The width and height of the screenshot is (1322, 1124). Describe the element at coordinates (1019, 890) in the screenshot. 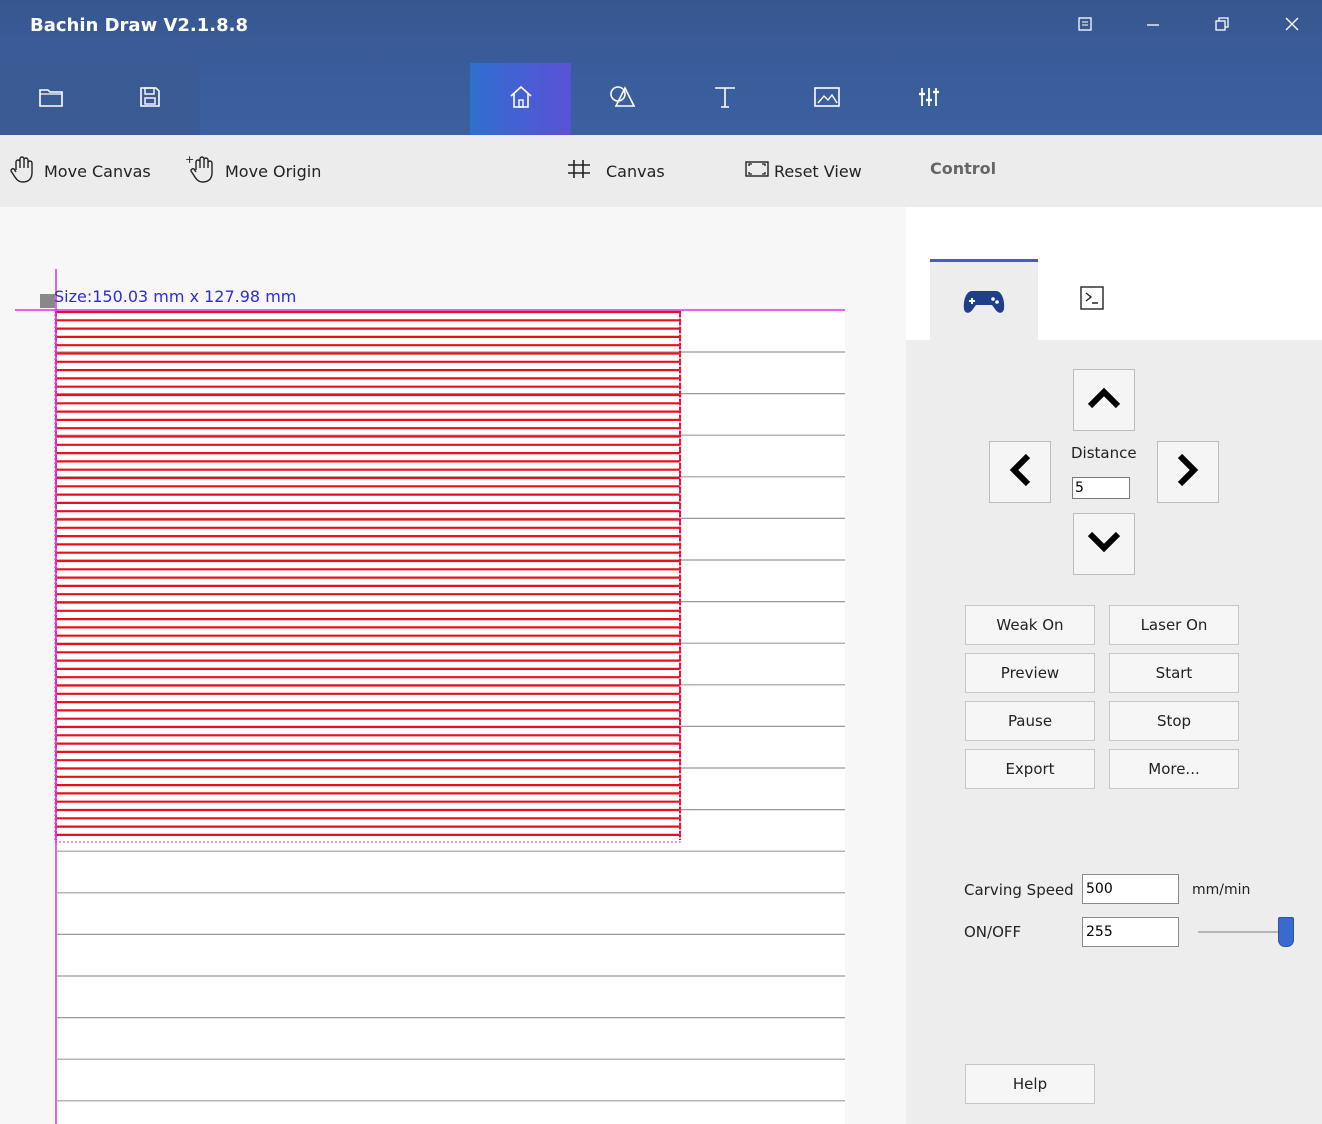

I see `carving-speed-label: Carving Speed` at that location.